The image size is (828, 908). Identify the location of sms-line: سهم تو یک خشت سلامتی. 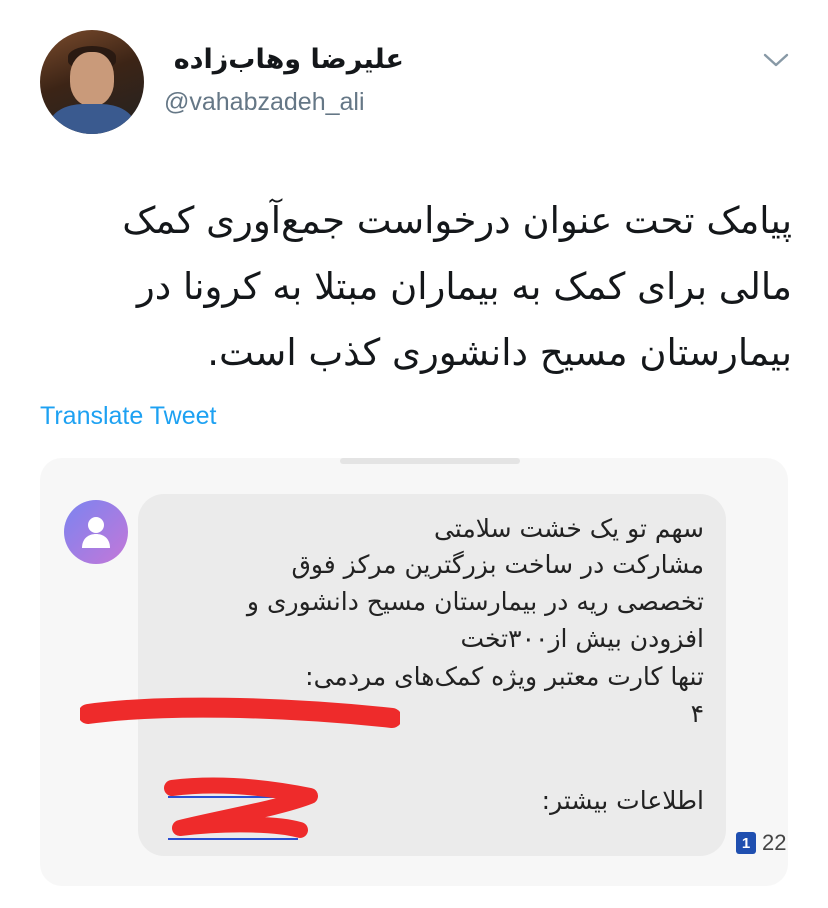
(568, 528).